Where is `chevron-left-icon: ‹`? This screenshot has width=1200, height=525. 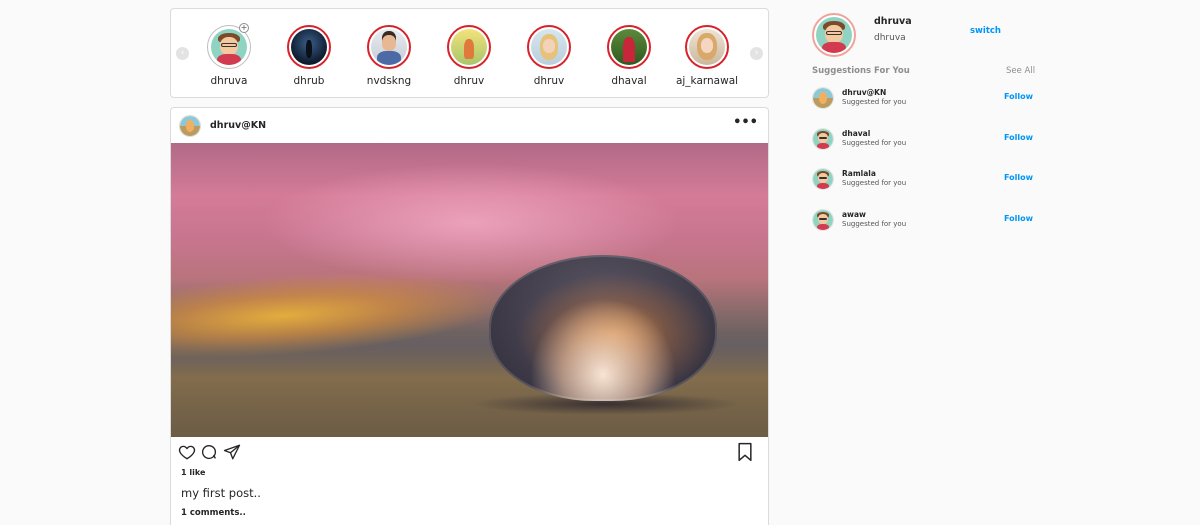 chevron-left-icon: ‹ is located at coordinates (182, 53).